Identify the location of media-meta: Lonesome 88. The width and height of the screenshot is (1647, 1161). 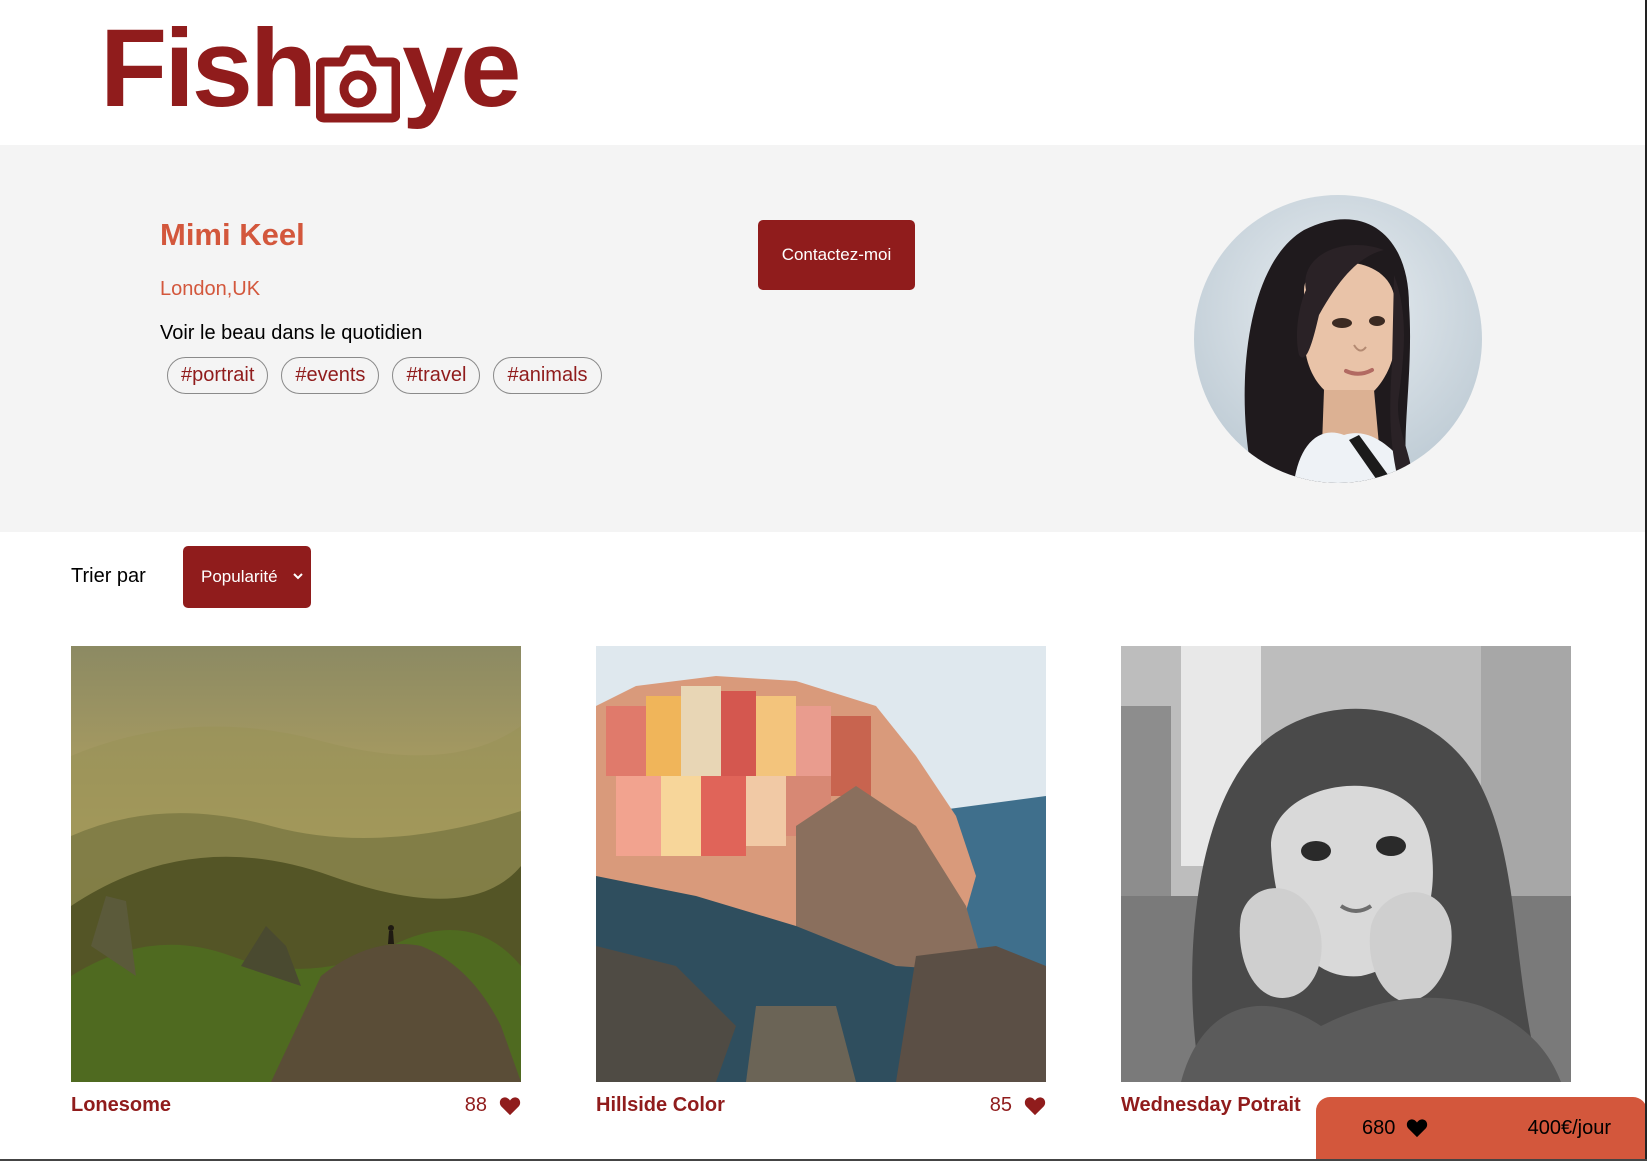
(296, 1109).